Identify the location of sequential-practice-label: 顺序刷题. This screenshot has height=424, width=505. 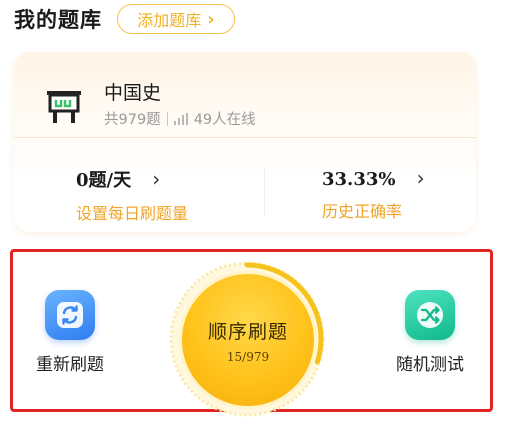
(247, 331).